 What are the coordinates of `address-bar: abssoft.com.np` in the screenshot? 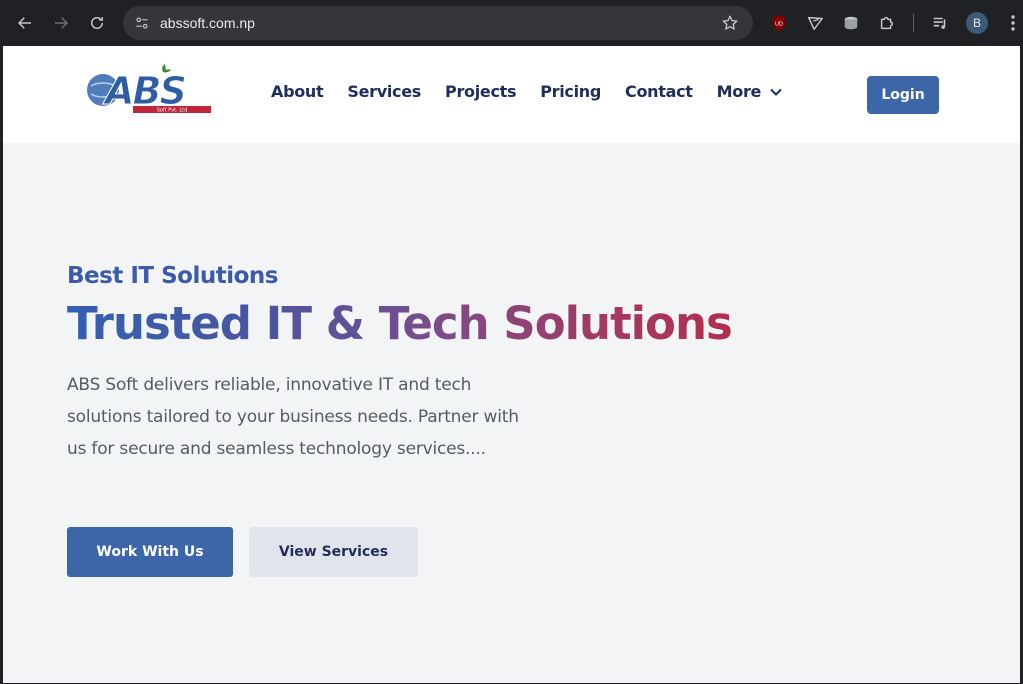 It's located at (438, 23).